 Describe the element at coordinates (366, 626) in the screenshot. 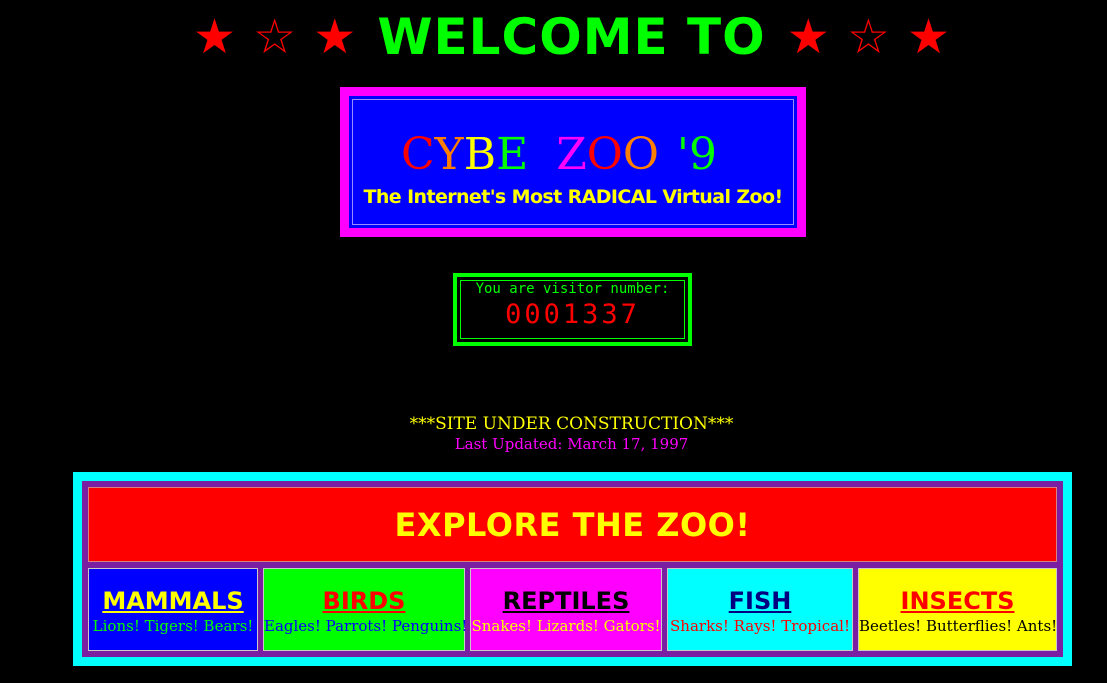

I see `birds-description: Eagles! Parrots! Penguins!` at that location.